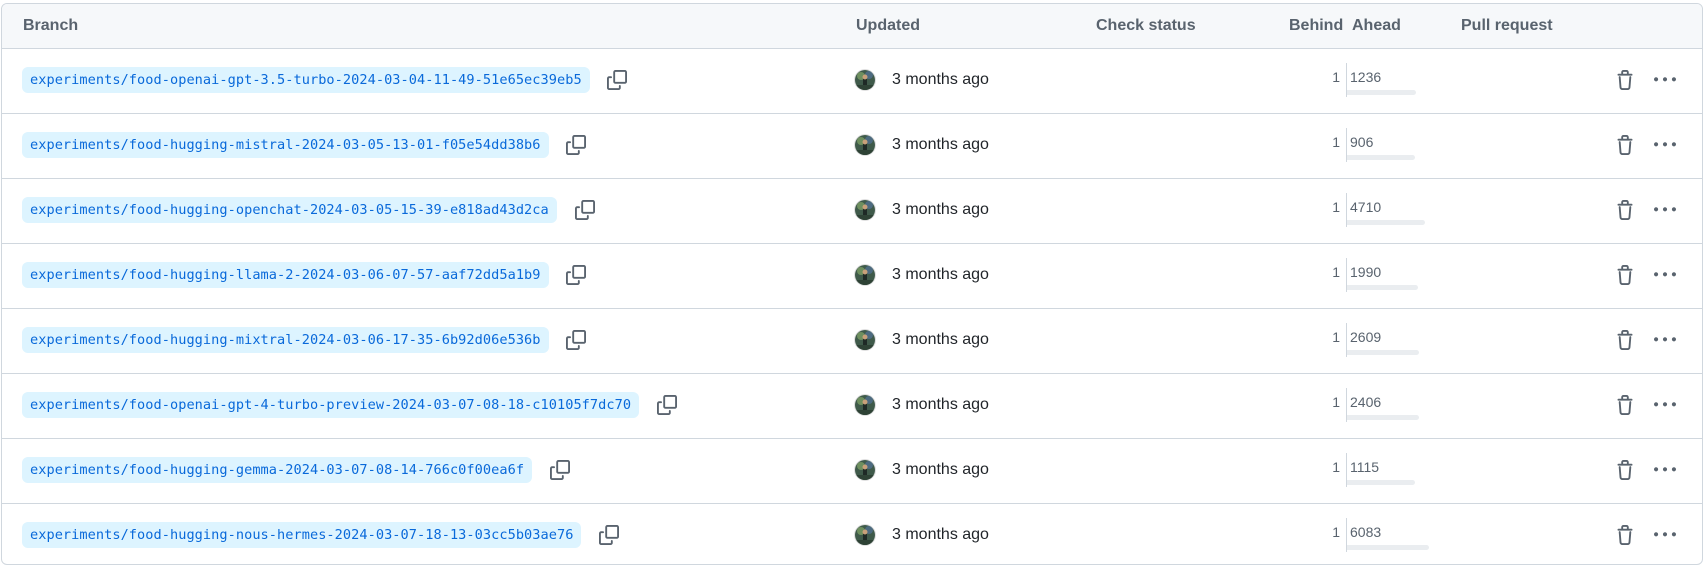 The width and height of the screenshot is (1706, 569). I want to click on column-header-ahead: Ahead, so click(1376, 25).